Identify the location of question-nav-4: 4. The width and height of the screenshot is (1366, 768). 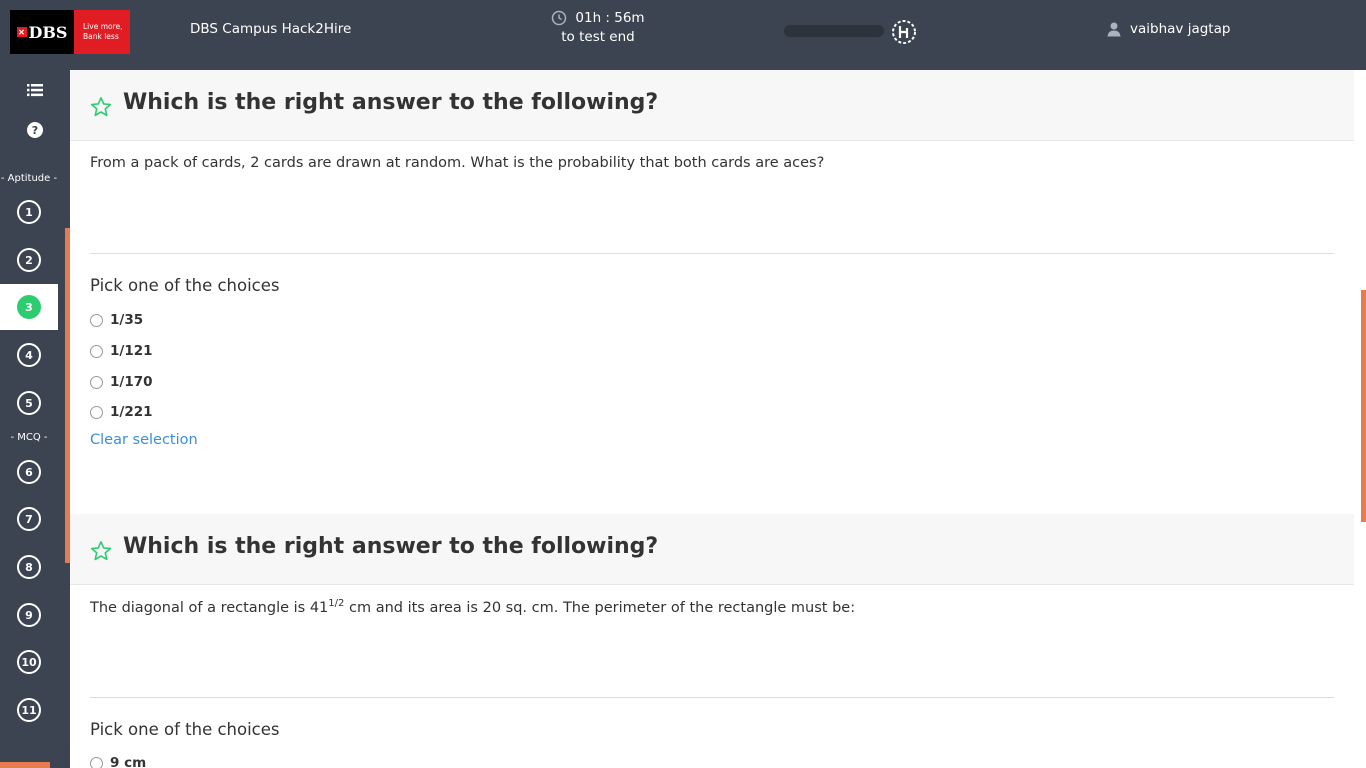
(29, 355).